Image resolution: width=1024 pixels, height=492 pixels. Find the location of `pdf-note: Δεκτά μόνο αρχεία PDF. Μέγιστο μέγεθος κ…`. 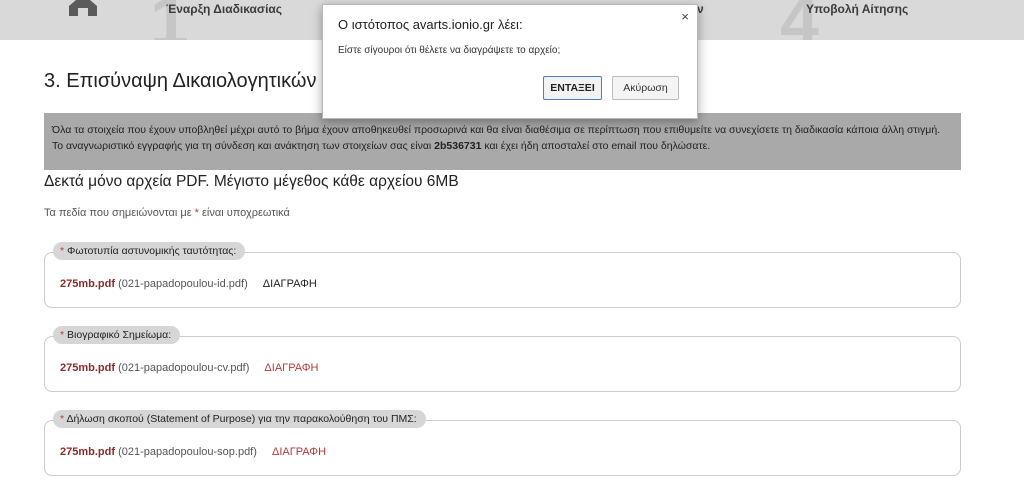

pdf-note: Δεκτά μόνο αρχεία PDF. Μέγιστο μέγεθος κ… is located at coordinates (251, 181).